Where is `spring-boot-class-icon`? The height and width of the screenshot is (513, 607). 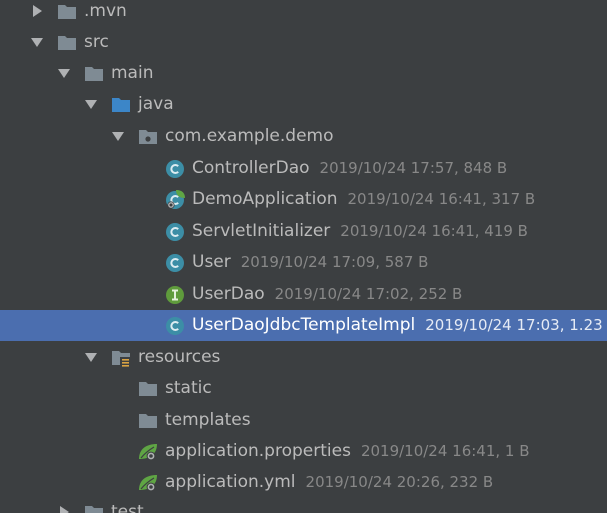
spring-boot-class-icon is located at coordinates (175, 199).